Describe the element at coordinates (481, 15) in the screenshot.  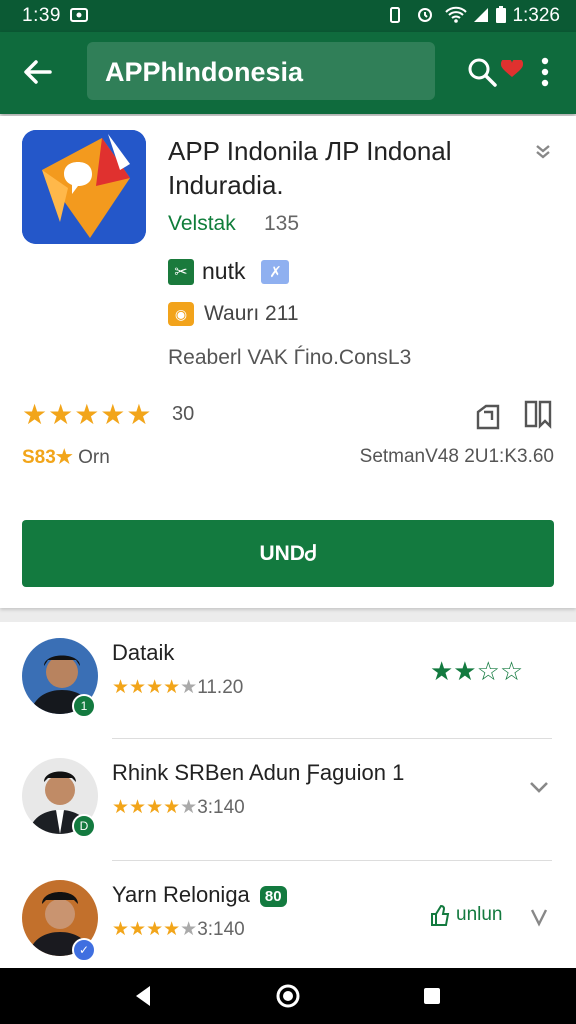
I see `signal-icon` at that location.